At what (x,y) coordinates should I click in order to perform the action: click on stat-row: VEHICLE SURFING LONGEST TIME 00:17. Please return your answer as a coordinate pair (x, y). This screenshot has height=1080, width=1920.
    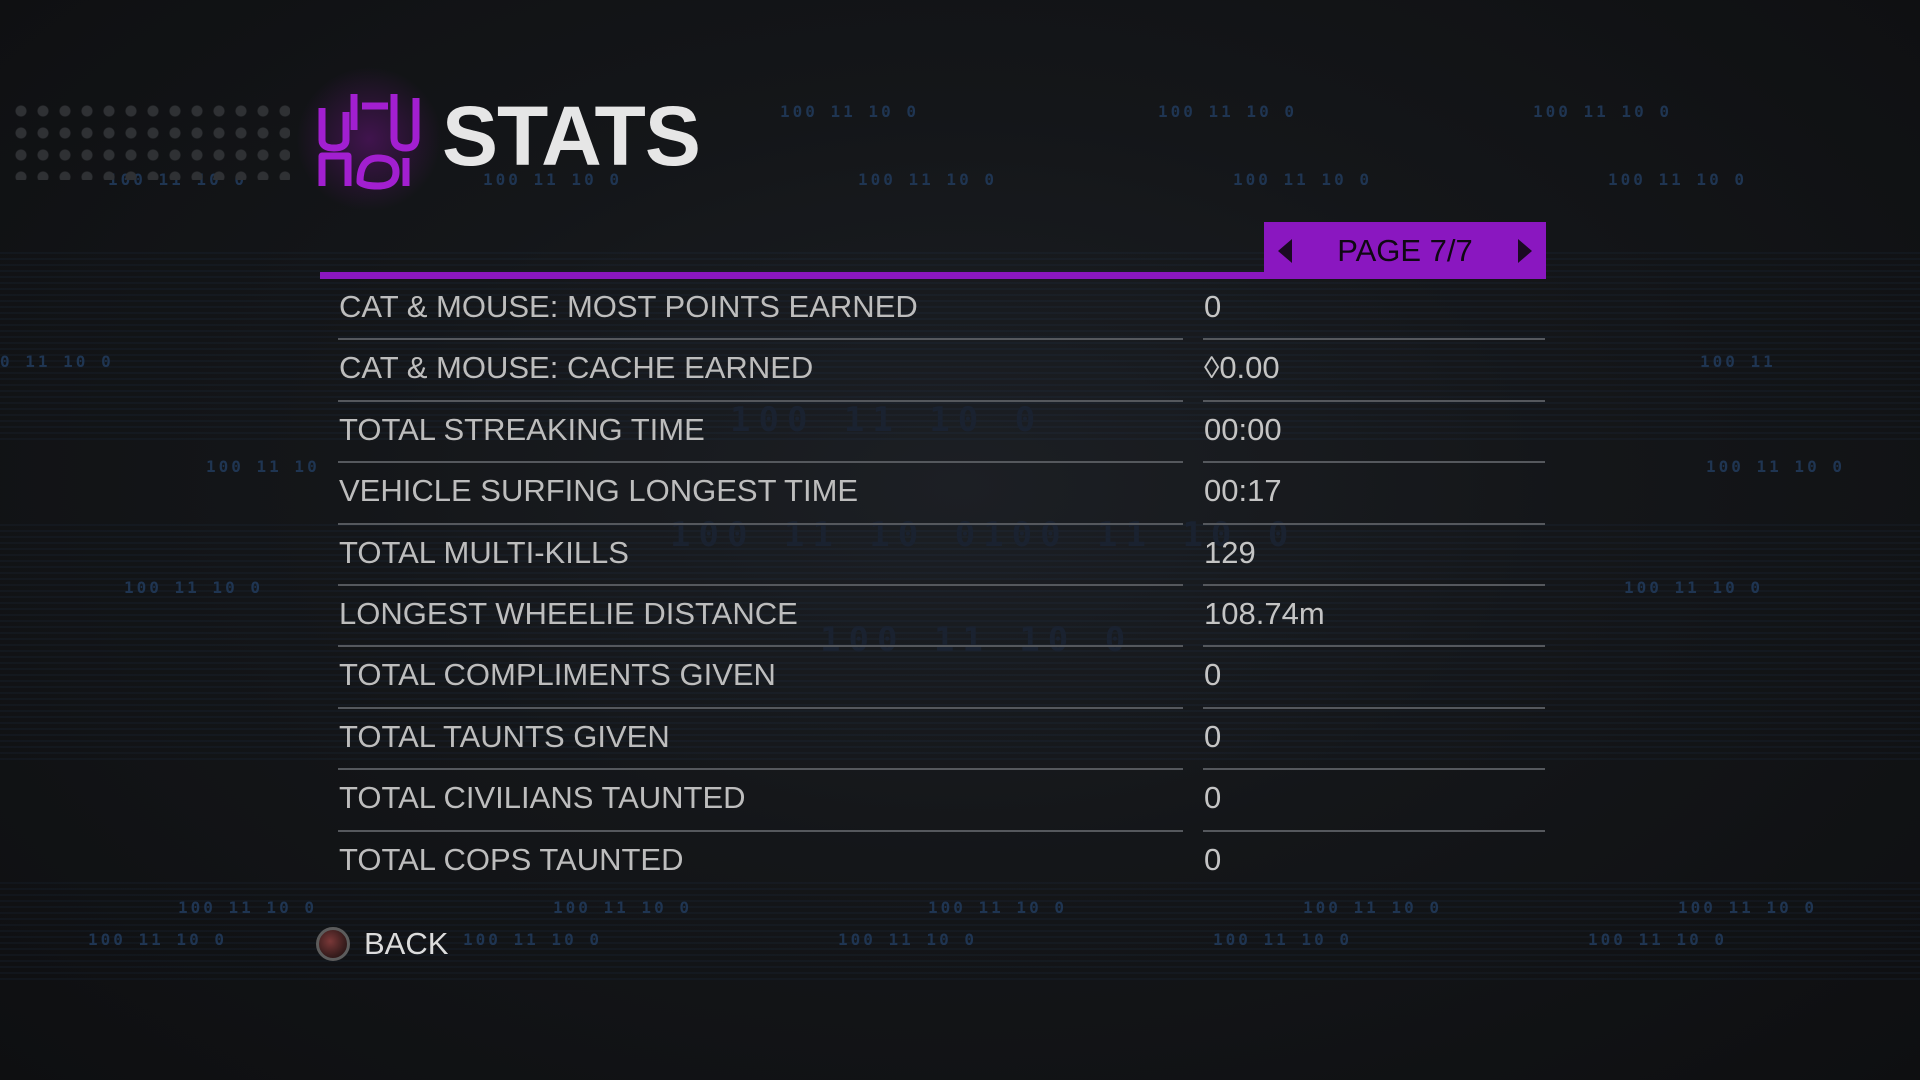
    Looking at the image, I should click on (932, 494).